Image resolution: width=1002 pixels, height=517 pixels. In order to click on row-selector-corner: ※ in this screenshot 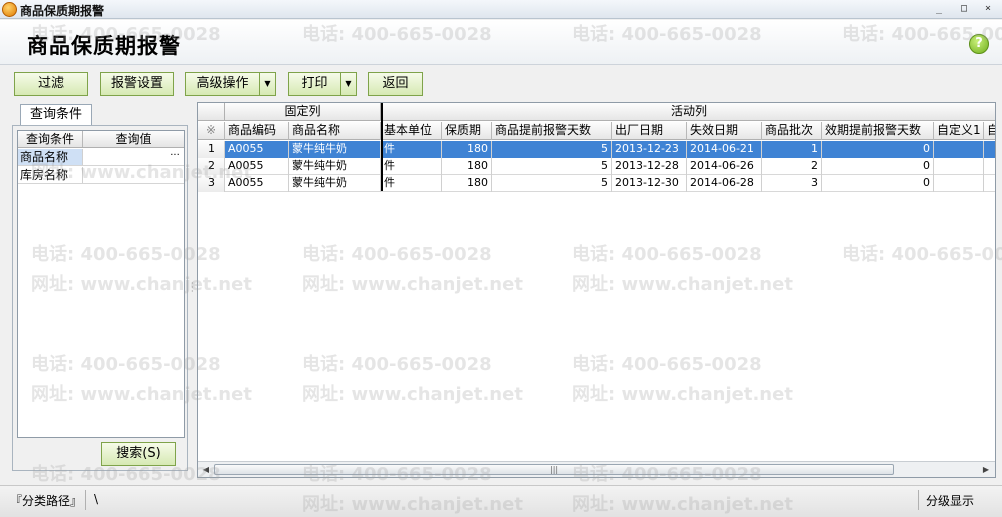, I will do `click(211, 131)`.